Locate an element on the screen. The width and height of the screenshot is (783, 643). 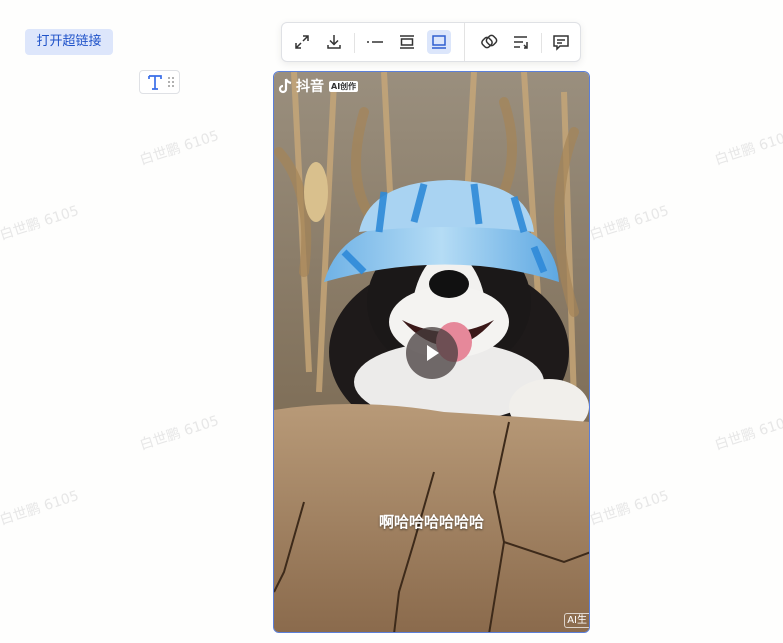
text-wrap-icon is located at coordinates (521, 42).